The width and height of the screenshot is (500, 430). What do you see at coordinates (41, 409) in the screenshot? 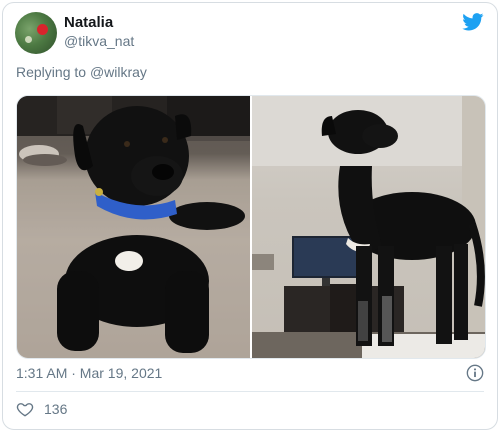
I see `like-row: 136` at bounding box center [41, 409].